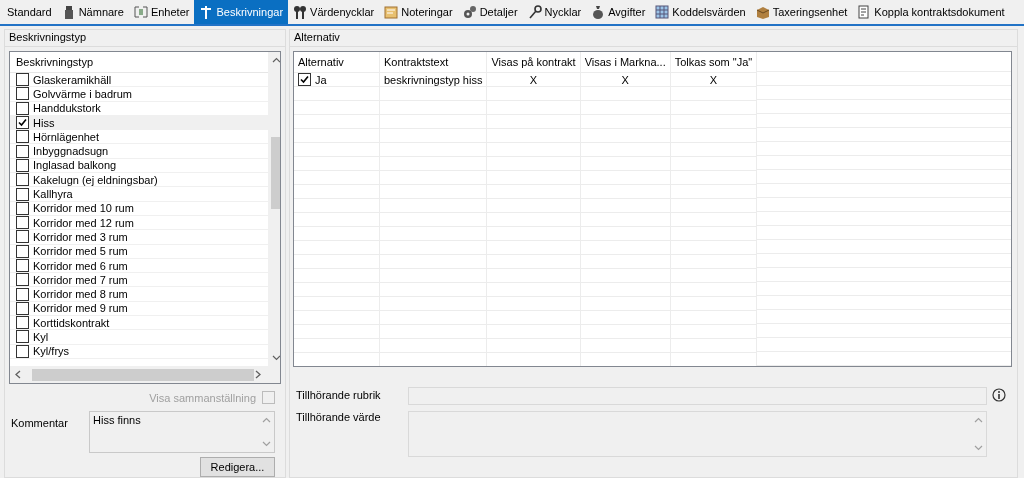 The image size is (1024, 478). Describe the element at coordinates (700, 12) in the screenshot. I see `tab: Koddelsvärden` at that location.